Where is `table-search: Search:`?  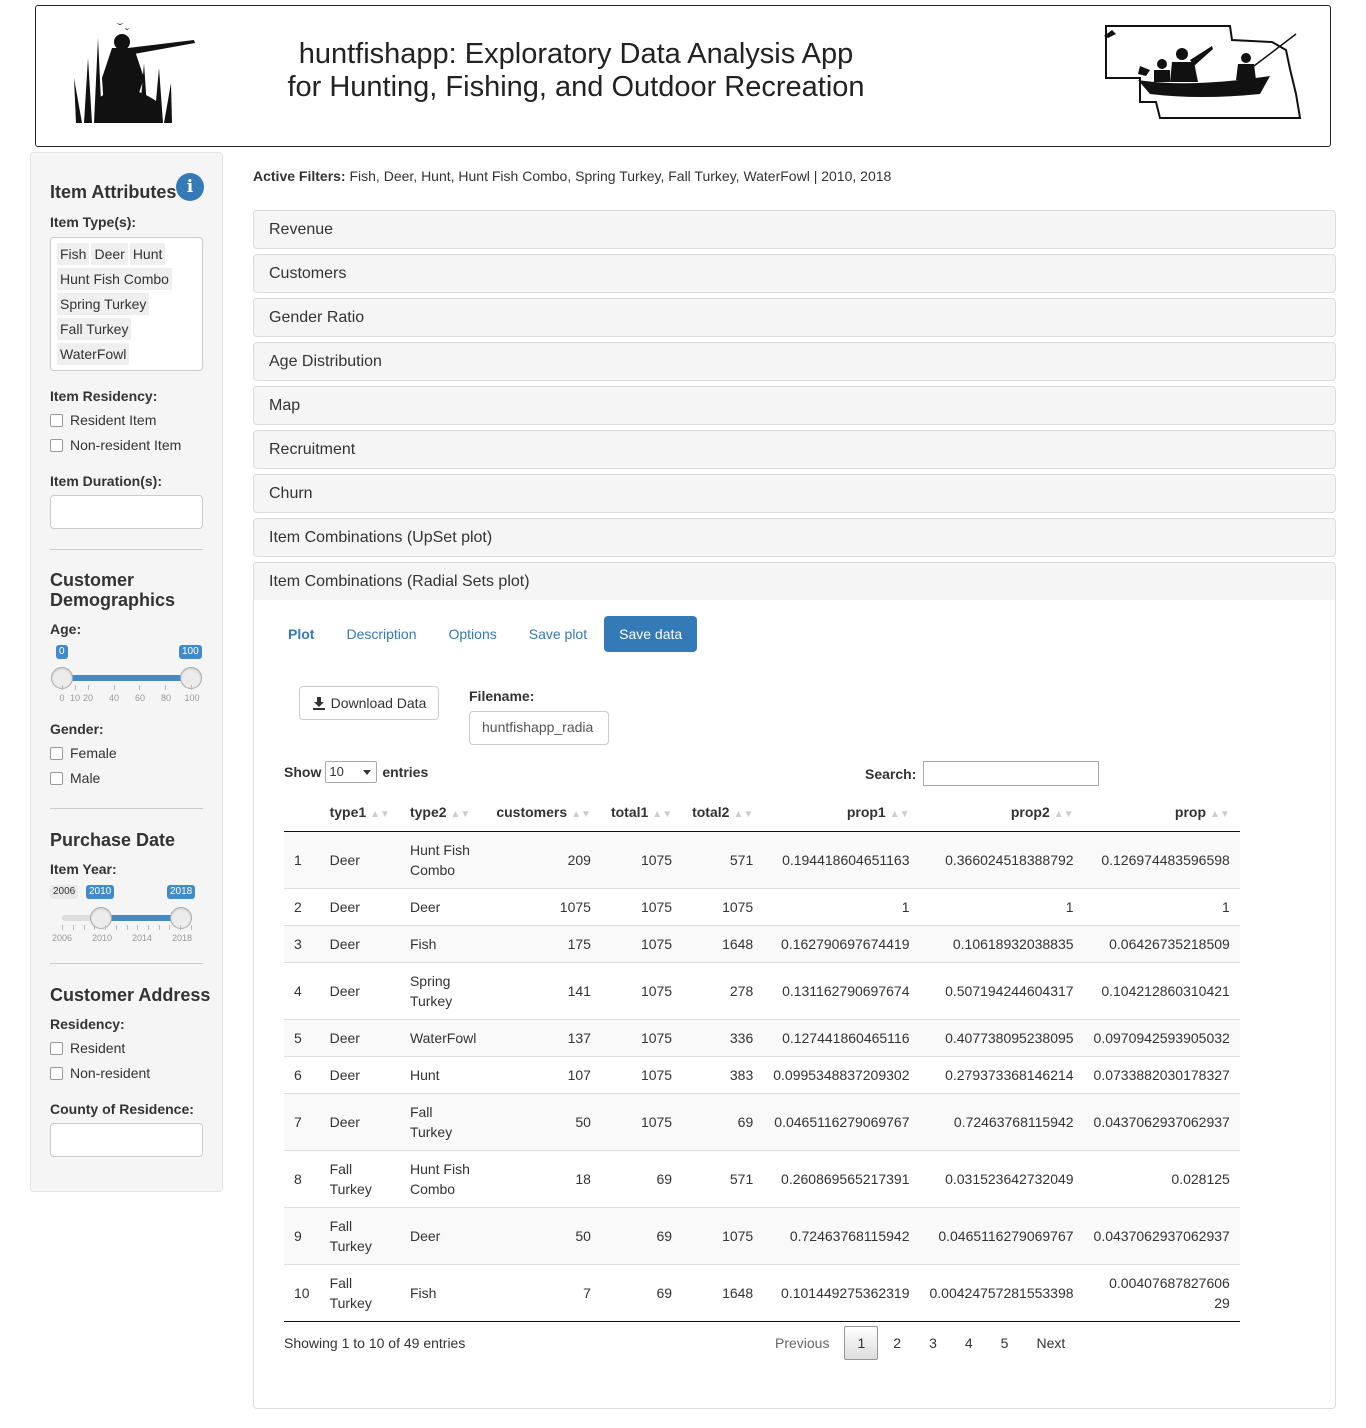
table-search: Search: is located at coordinates (982, 773).